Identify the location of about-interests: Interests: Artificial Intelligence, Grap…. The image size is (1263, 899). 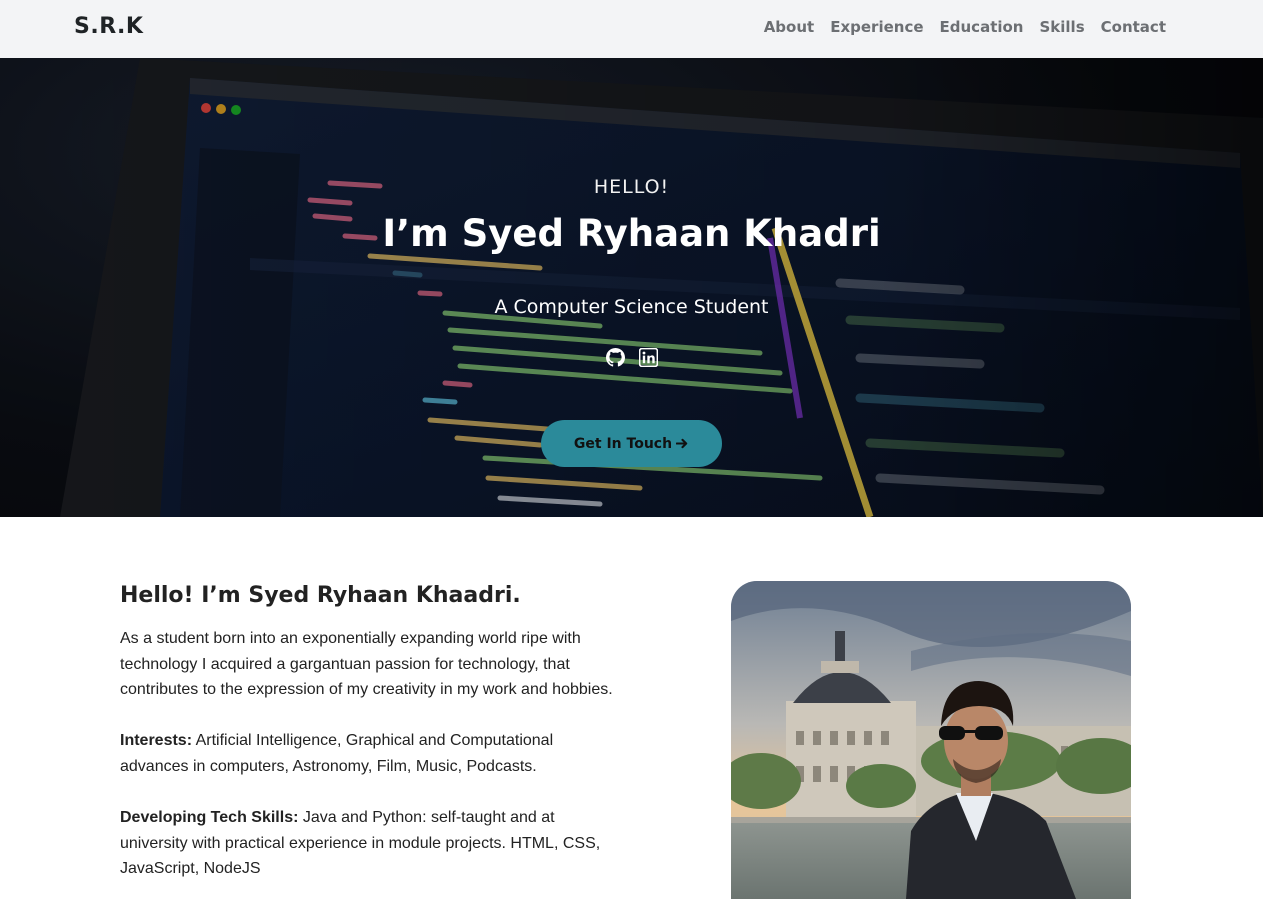
(370, 753).